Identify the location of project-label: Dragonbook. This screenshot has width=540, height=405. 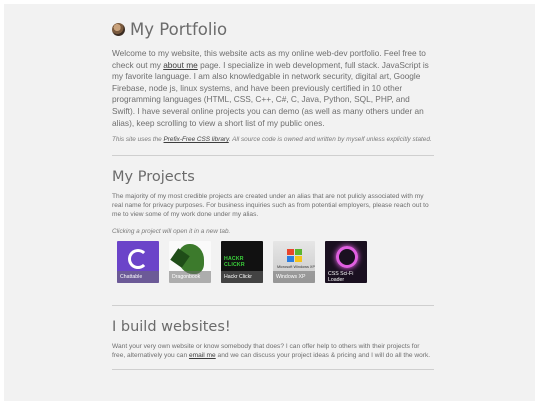
(190, 276).